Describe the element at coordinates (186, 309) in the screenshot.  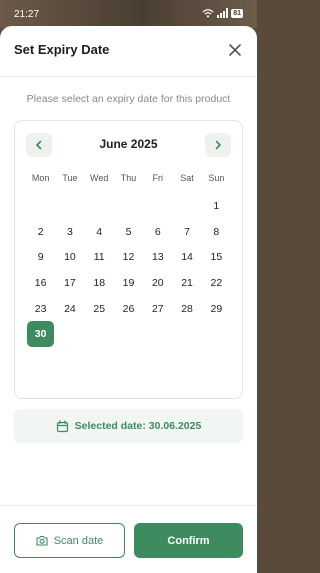
I see `day-cell: 28` at that location.